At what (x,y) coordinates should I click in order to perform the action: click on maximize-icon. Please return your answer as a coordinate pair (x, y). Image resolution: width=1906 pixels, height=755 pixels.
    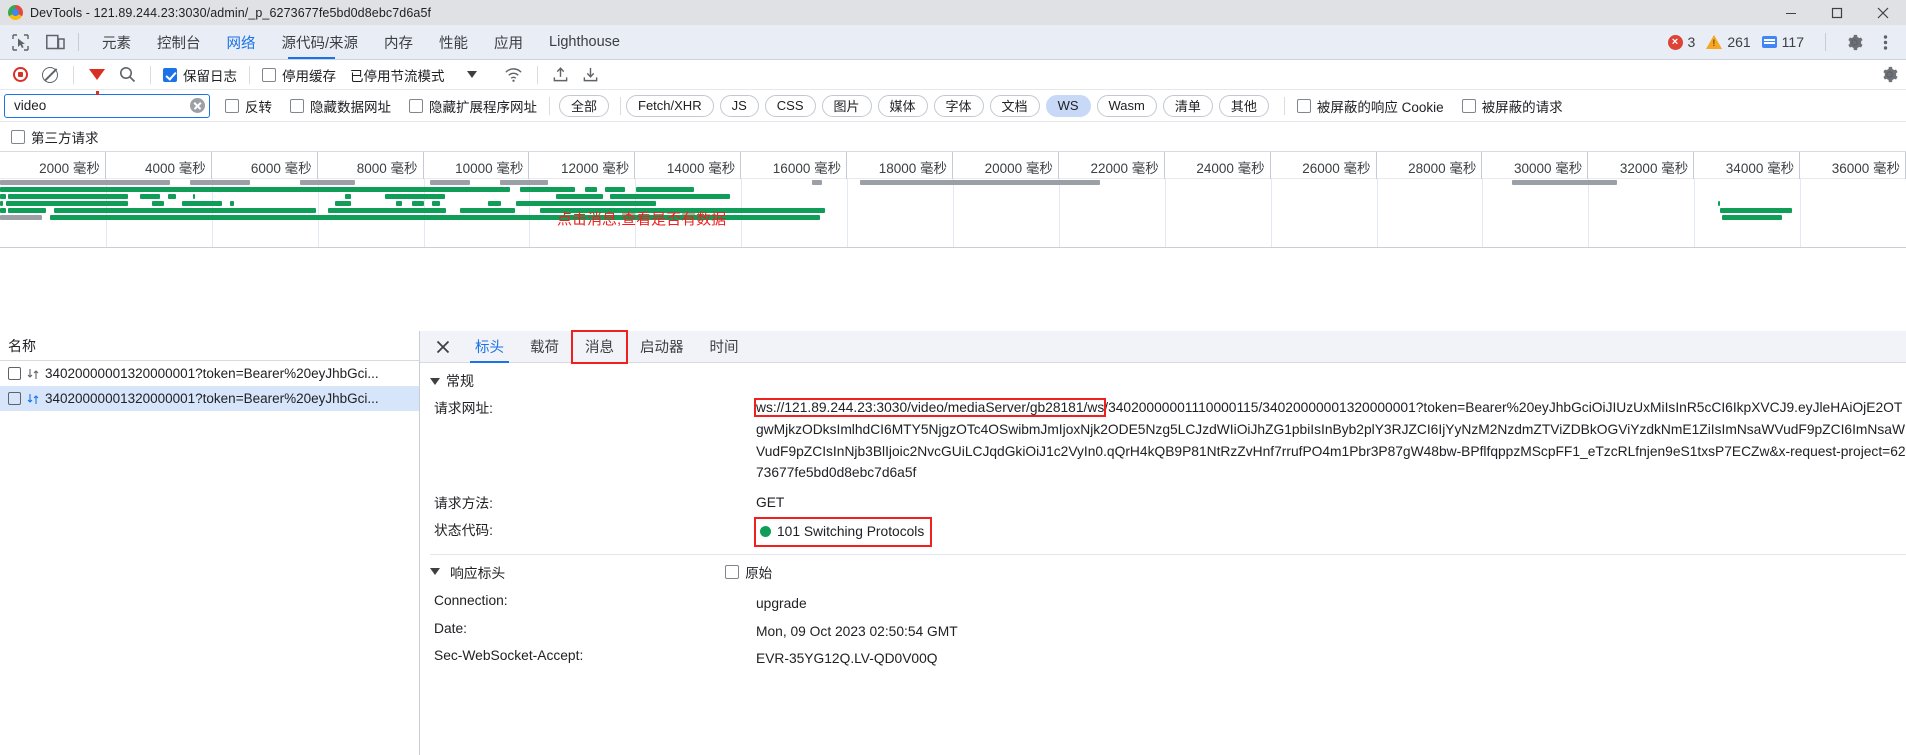
    Looking at the image, I should click on (1837, 12).